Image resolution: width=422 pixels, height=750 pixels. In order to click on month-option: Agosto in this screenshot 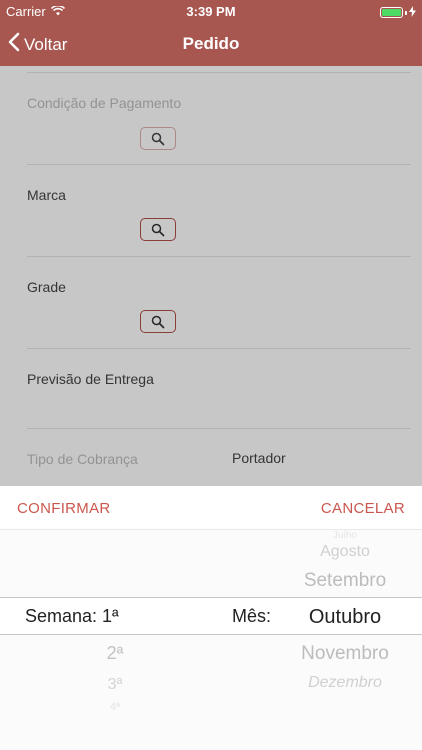, I will do `click(345, 552)`.